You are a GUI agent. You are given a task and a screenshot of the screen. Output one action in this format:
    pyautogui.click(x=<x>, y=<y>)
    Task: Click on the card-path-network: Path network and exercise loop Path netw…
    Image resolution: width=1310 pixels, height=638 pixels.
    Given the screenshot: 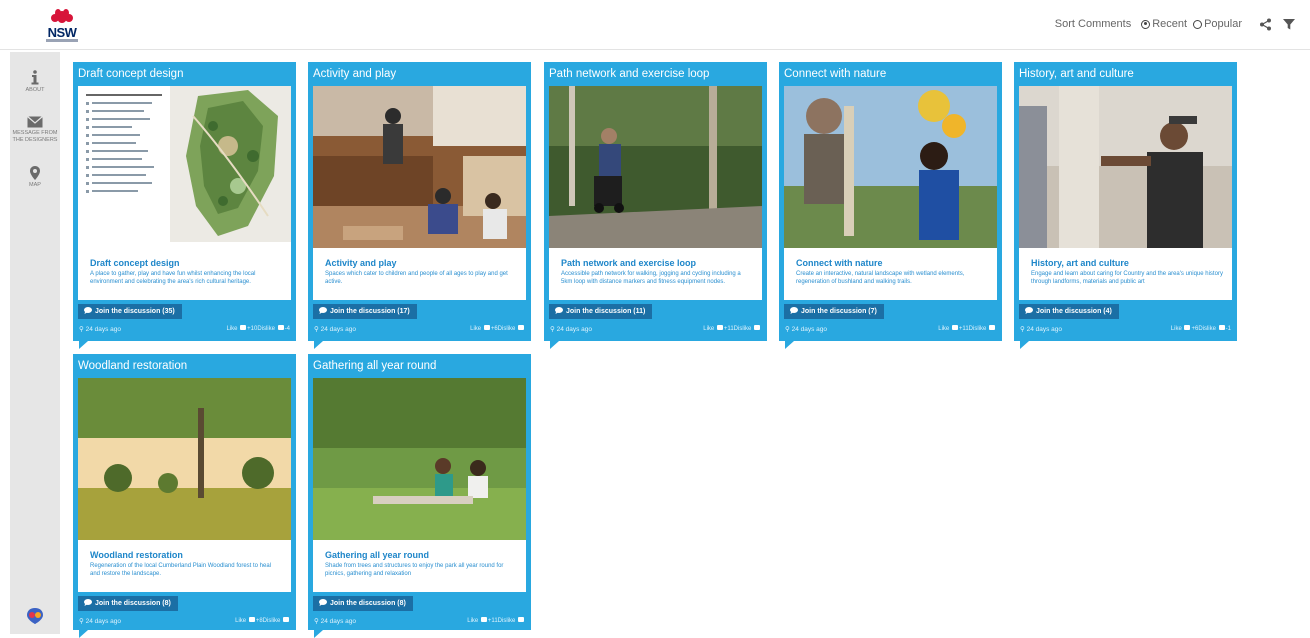 What is the action you would take?
    pyautogui.click(x=655, y=205)
    